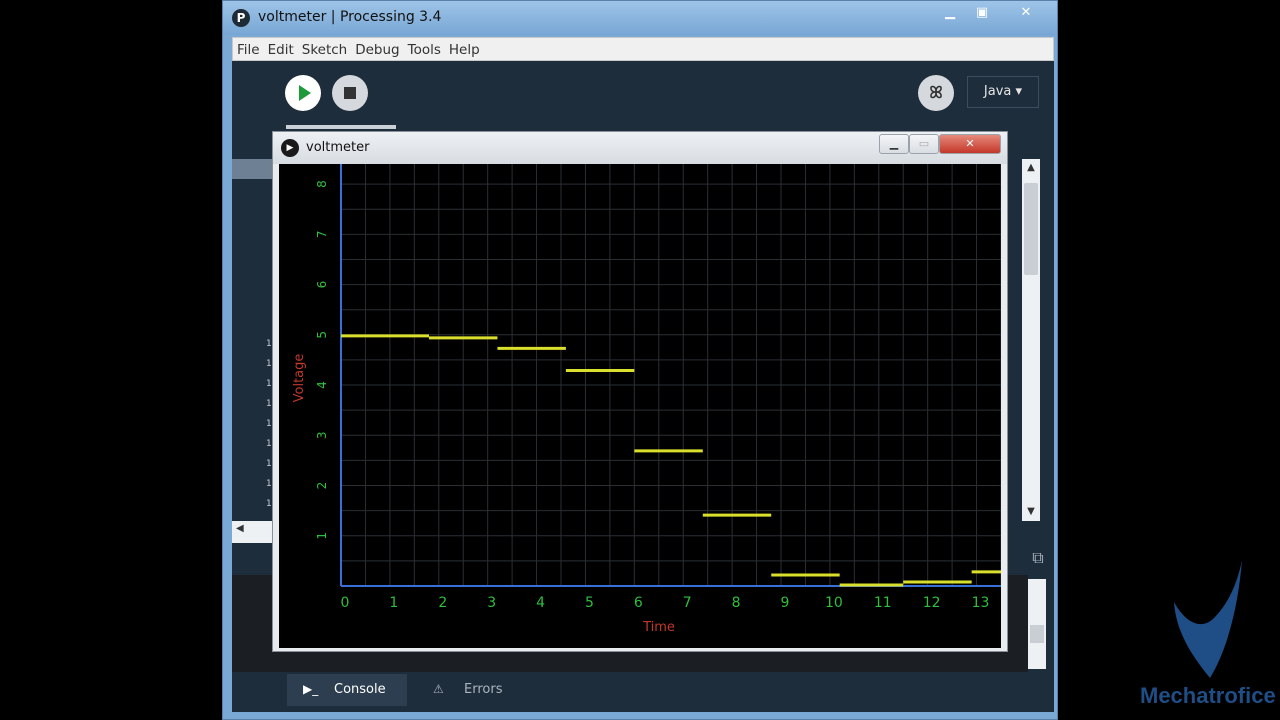 Image resolution: width=1280 pixels, height=720 pixels. Describe the element at coordinates (540, 603) in the screenshot. I see `x-tick-label: 4` at that location.